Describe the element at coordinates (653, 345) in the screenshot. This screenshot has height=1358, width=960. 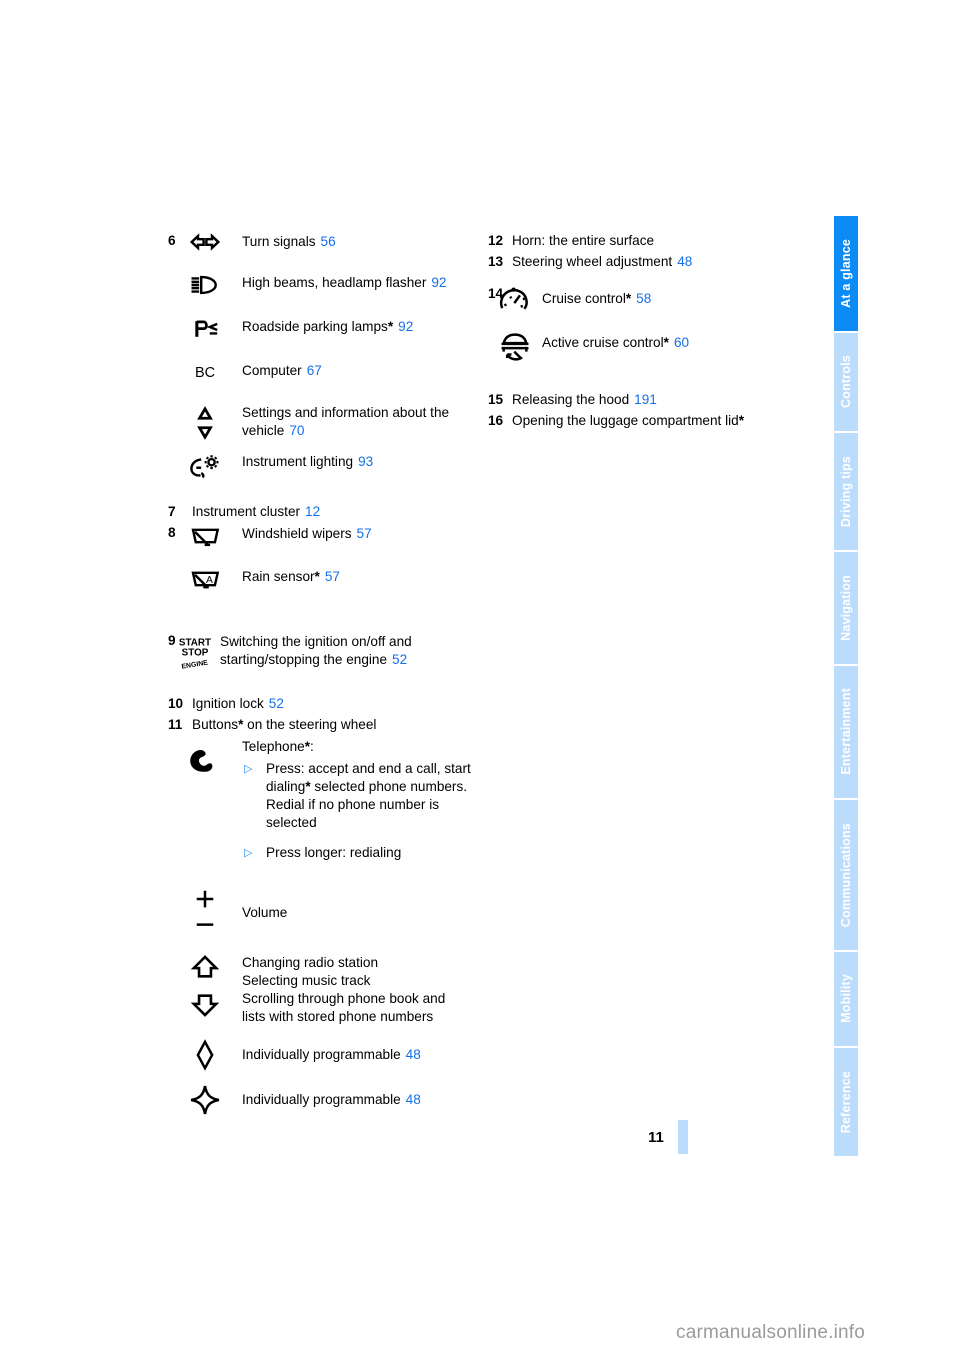
I see `entry-active-cruise-control: Active cruise control* 60` at that location.